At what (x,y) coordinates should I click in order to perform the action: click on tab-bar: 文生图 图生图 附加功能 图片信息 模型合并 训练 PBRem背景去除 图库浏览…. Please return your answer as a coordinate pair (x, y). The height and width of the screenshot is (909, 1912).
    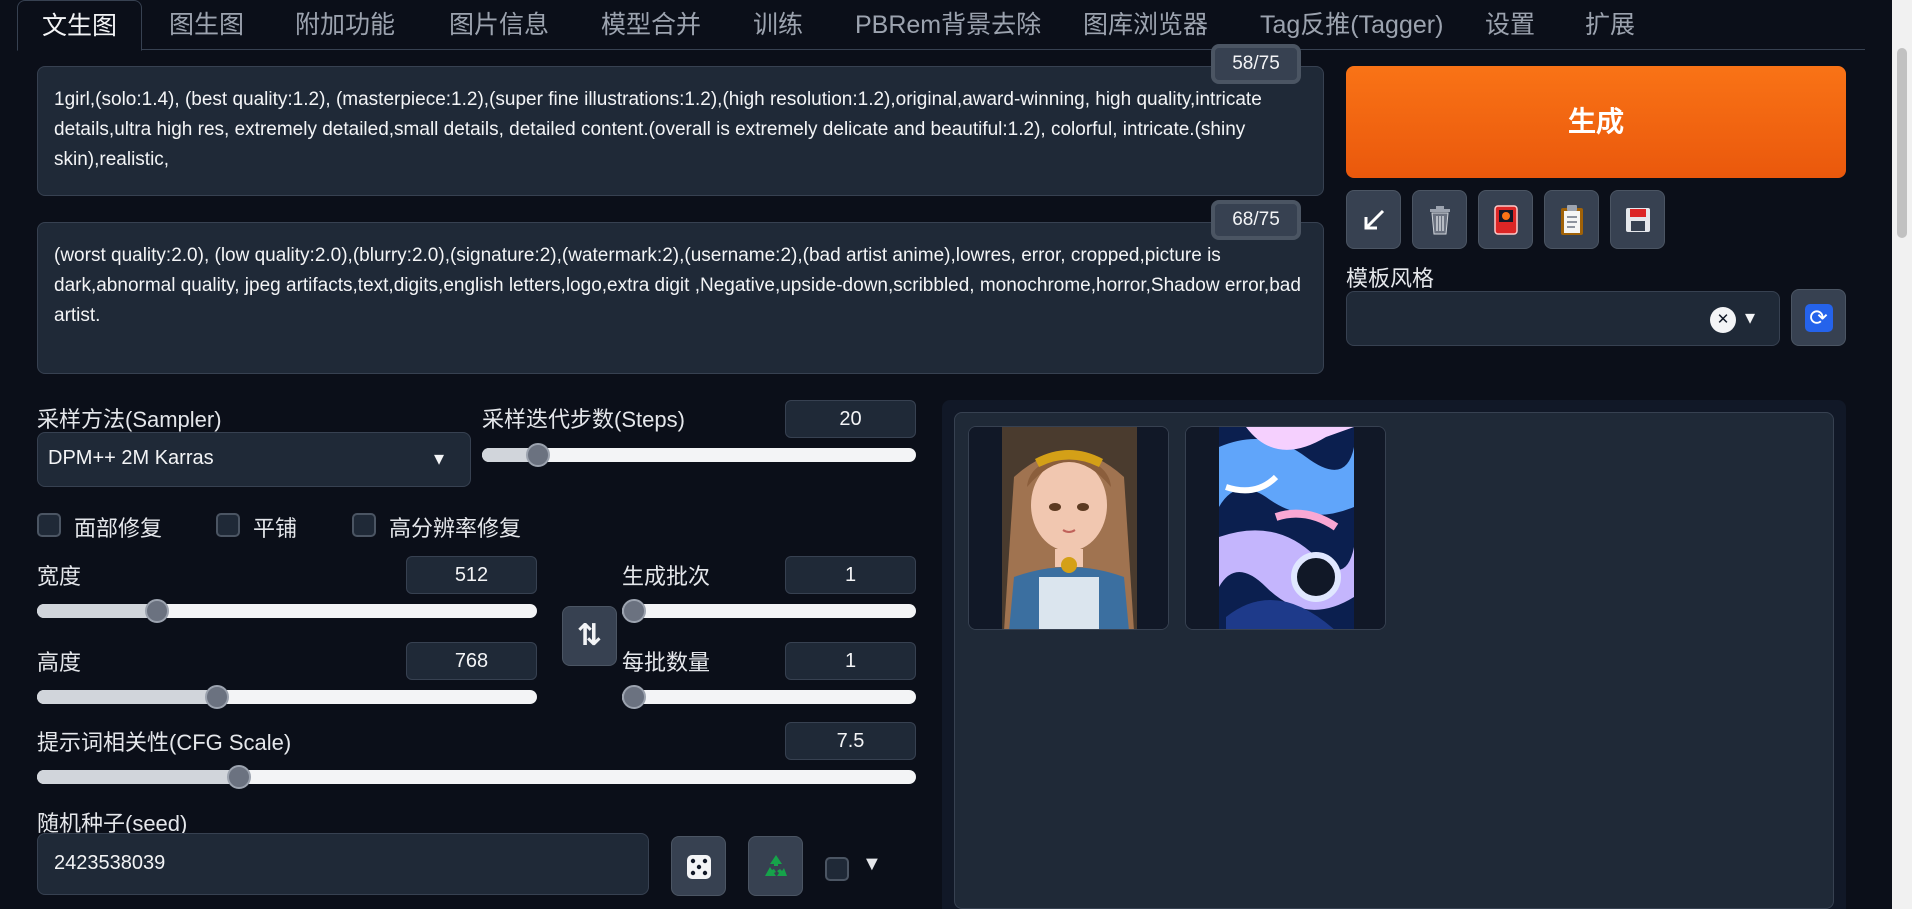
    Looking at the image, I should click on (941, 25).